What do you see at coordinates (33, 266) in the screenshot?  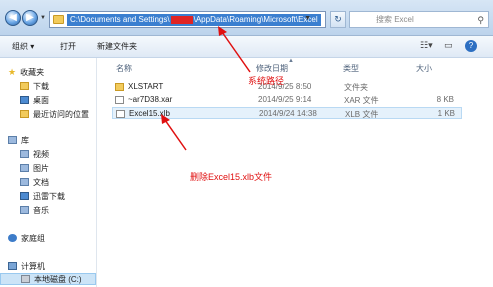 I see `sidebar-item-label: 计算机` at bounding box center [33, 266].